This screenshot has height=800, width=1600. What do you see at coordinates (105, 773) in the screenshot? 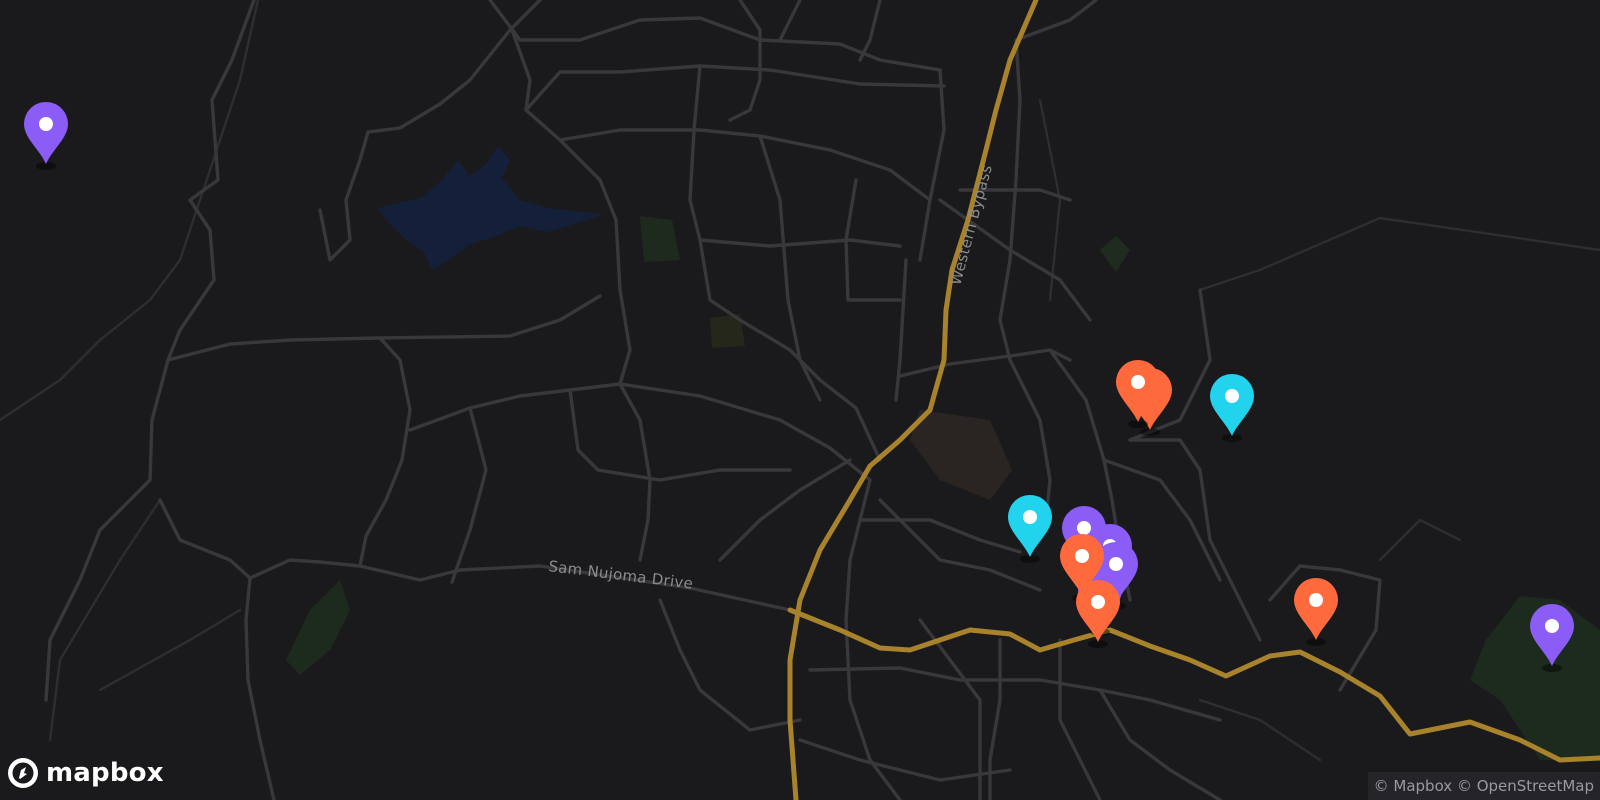
I see `mapbox-logo-text: mapbox` at bounding box center [105, 773].